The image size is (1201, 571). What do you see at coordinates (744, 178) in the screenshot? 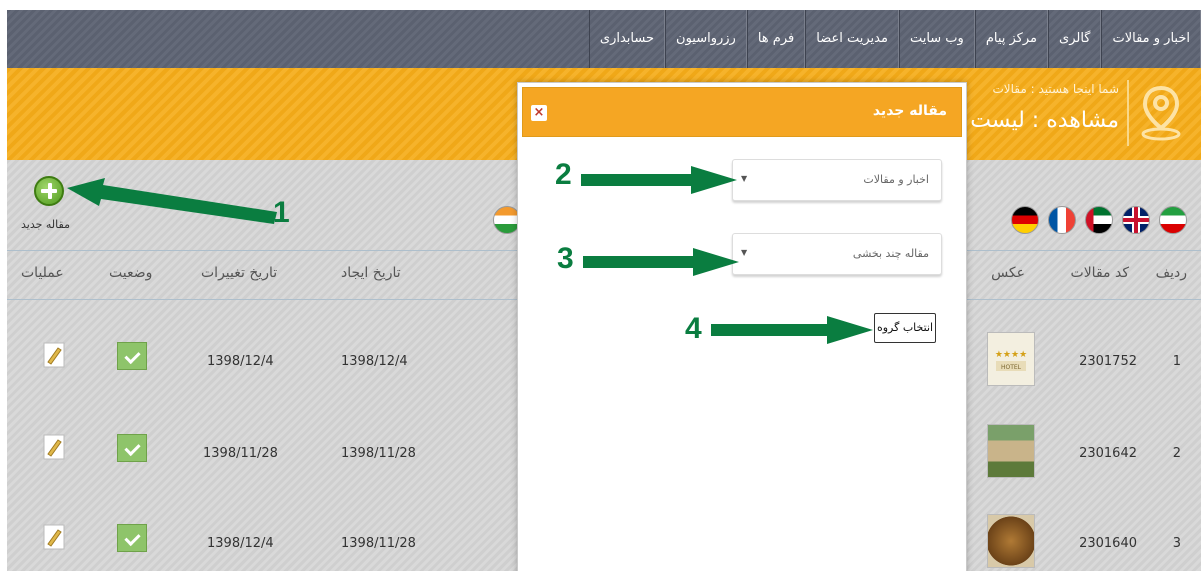
I see `chevron-down-icon: ▼` at bounding box center [744, 178].